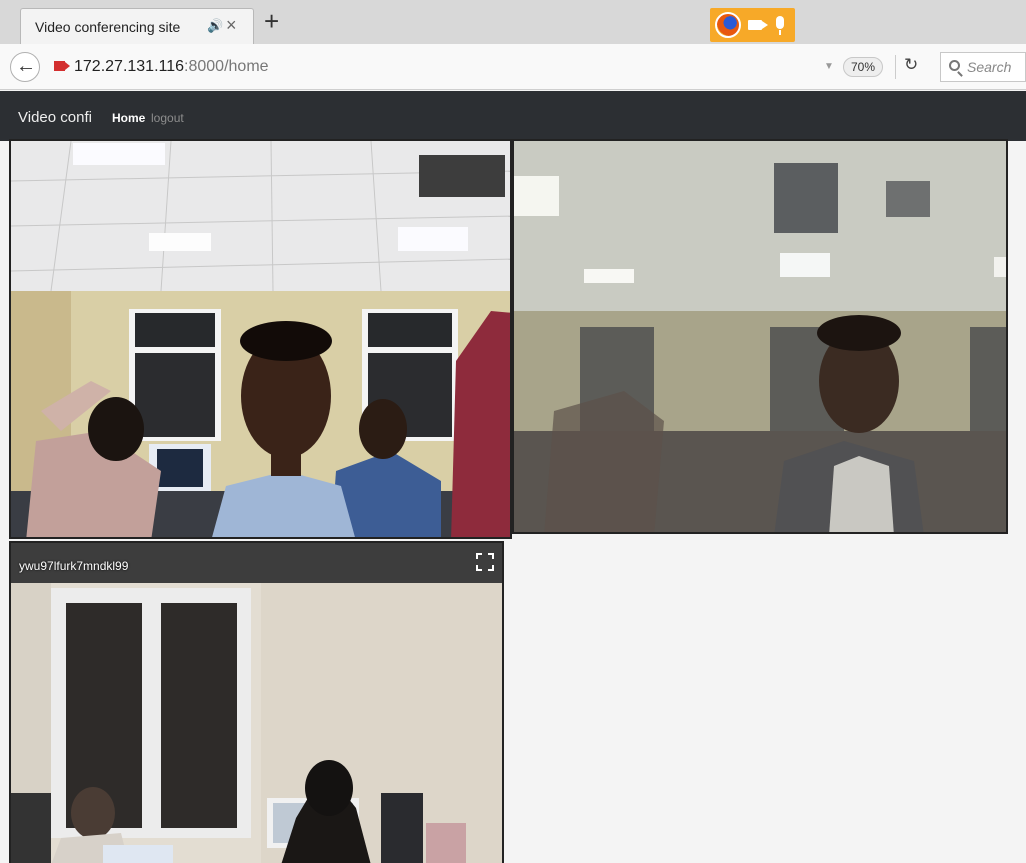  Describe the element at coordinates (108, 27) in the screenshot. I see `tab-title: Video conferencing site` at that location.